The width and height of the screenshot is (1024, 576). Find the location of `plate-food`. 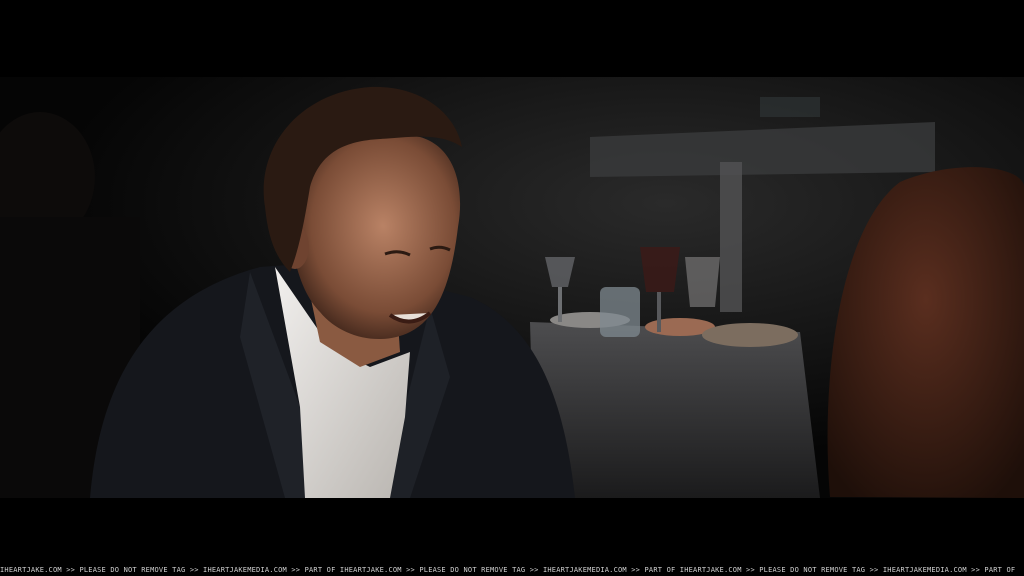

plate-food is located at coordinates (750, 335).